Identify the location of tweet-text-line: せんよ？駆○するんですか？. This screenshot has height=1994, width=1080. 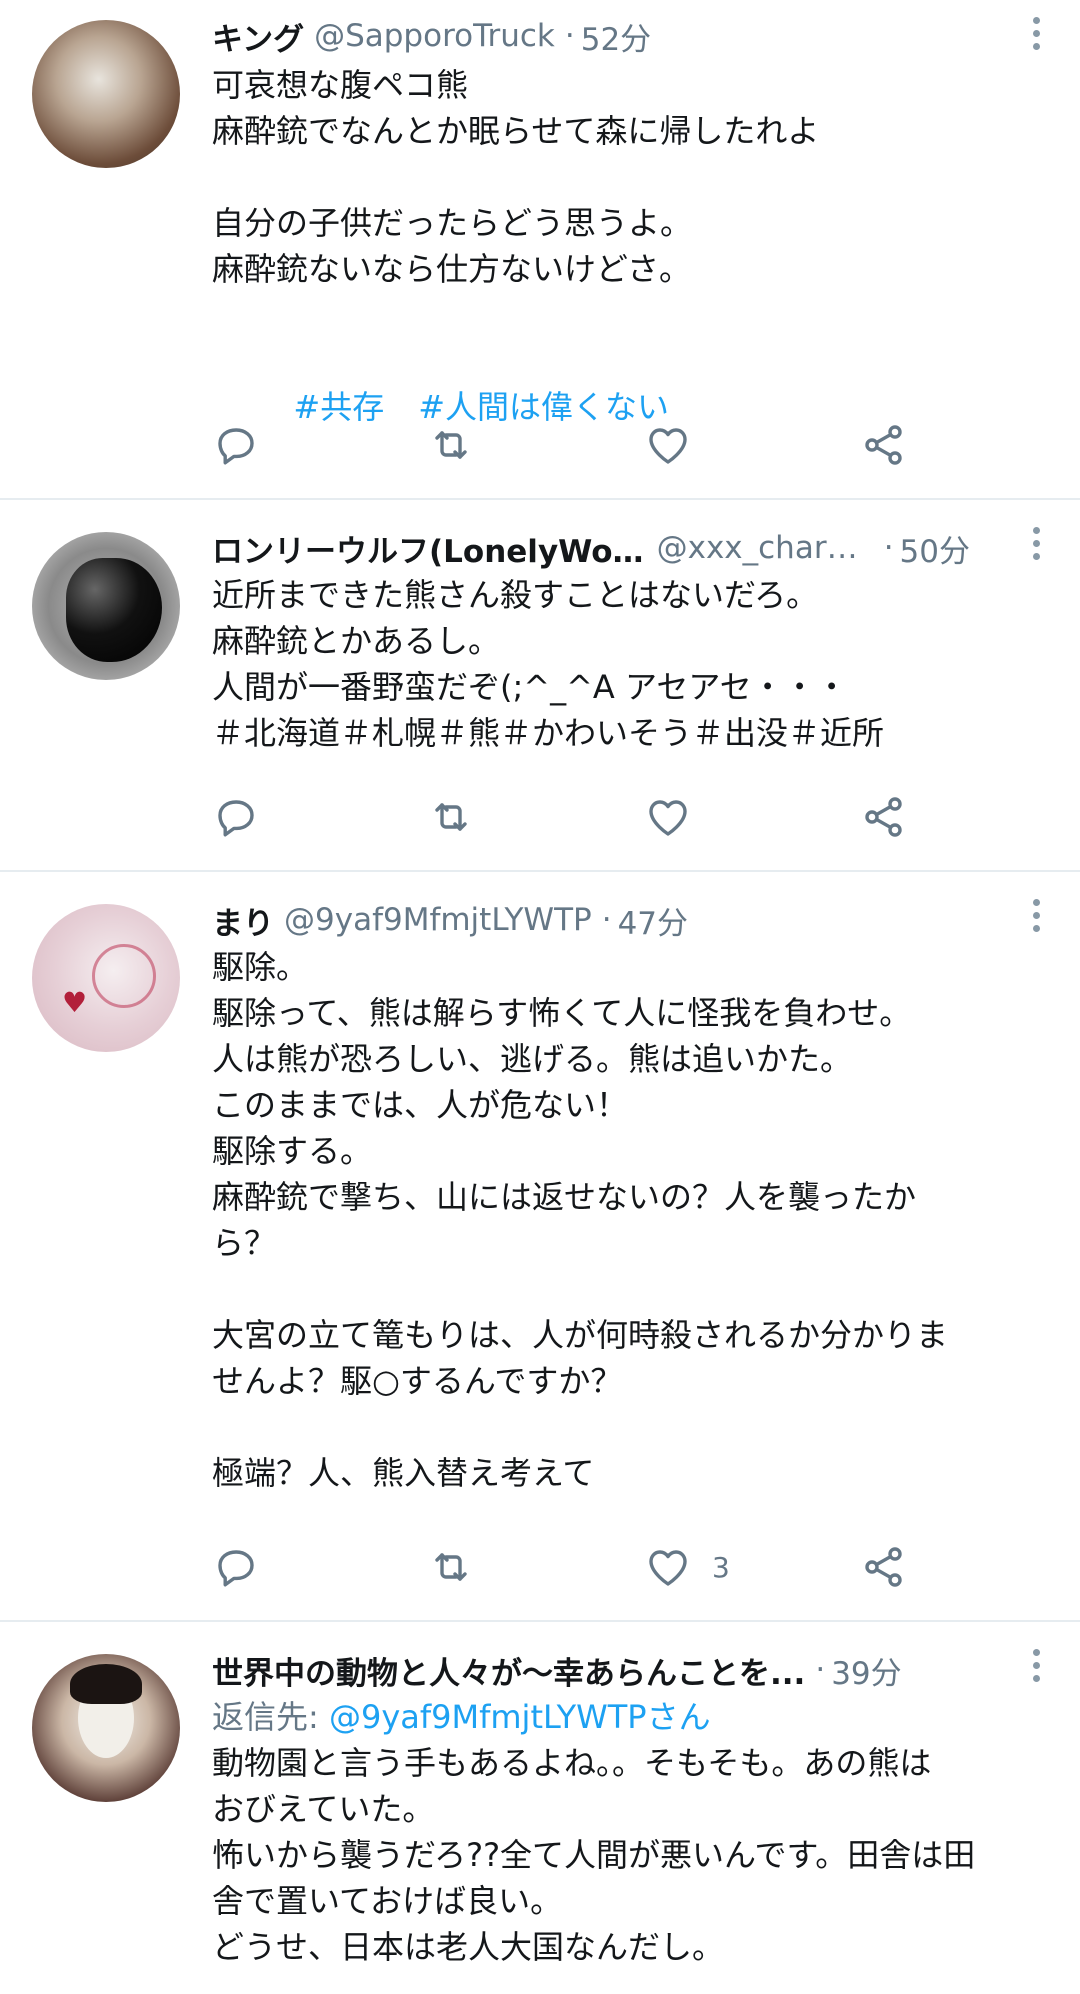
(417, 1381).